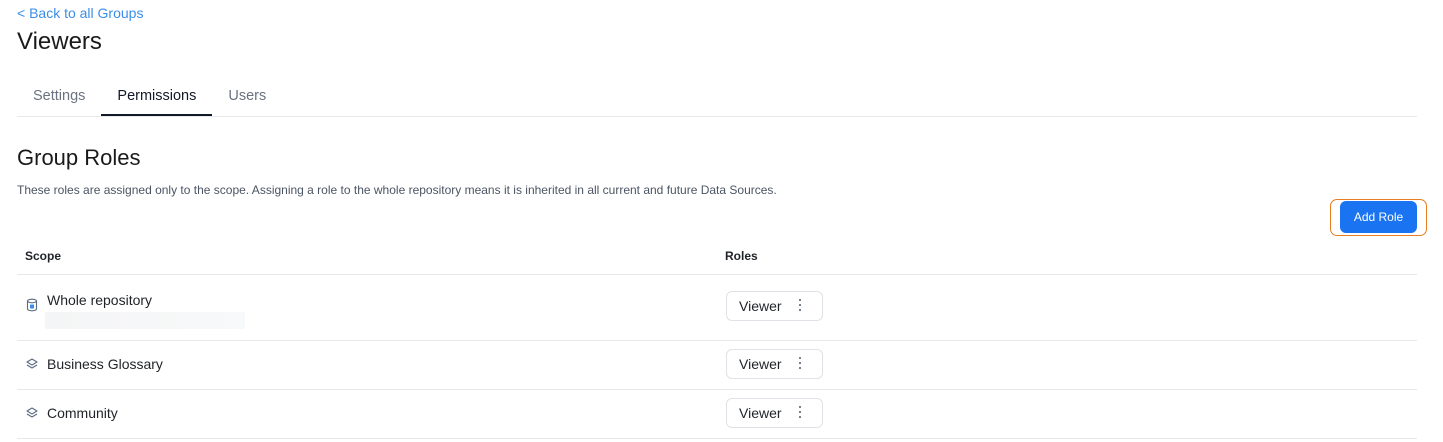 The image size is (1443, 442). What do you see at coordinates (1378, 217) in the screenshot?
I see `add-role-button: Add Role` at bounding box center [1378, 217].